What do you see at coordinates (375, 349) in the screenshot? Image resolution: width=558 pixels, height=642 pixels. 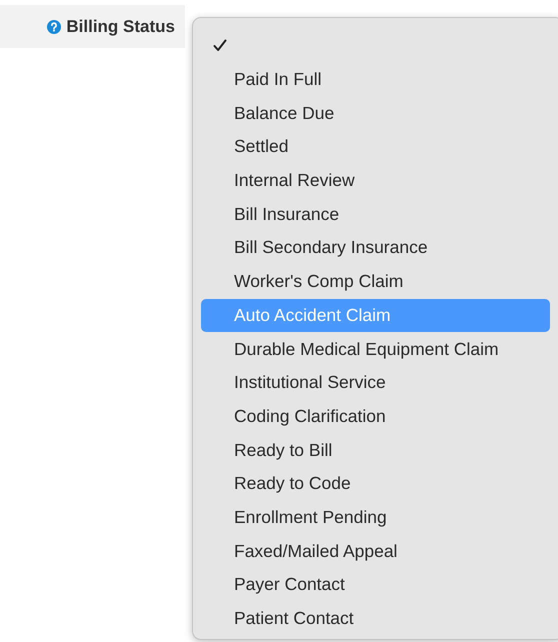 I see `menu-item: Durable Medical Equipment Claim` at bounding box center [375, 349].